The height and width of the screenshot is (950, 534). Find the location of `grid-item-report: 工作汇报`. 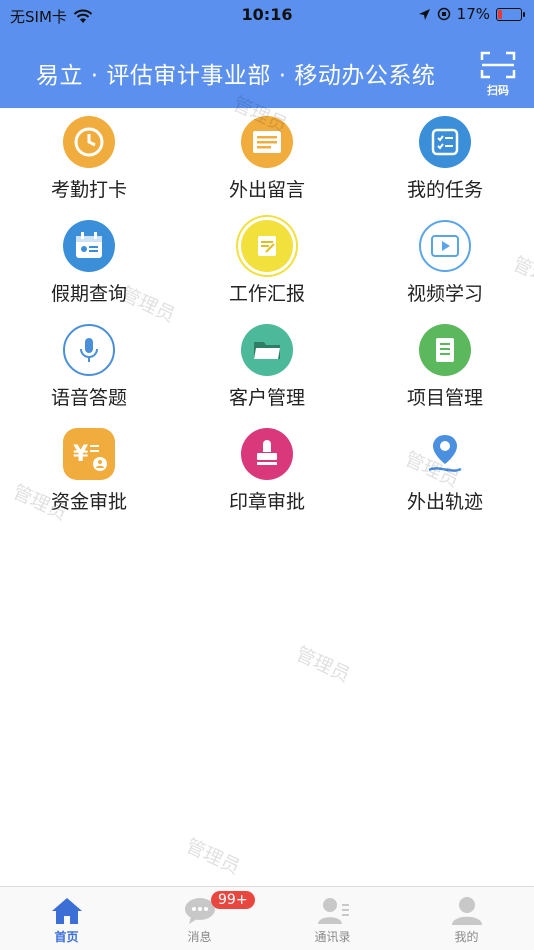

grid-item-report: 工作汇报 is located at coordinates (267, 264).